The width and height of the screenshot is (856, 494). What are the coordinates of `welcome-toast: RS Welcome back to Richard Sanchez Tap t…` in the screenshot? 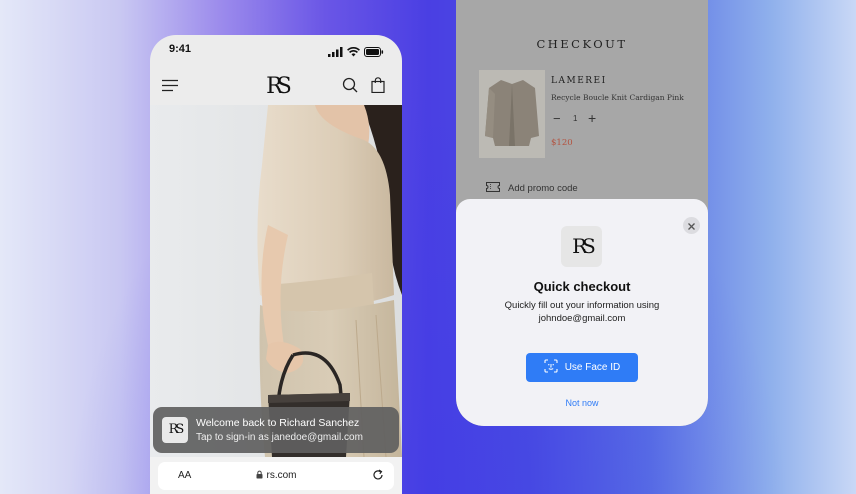 It's located at (276, 430).